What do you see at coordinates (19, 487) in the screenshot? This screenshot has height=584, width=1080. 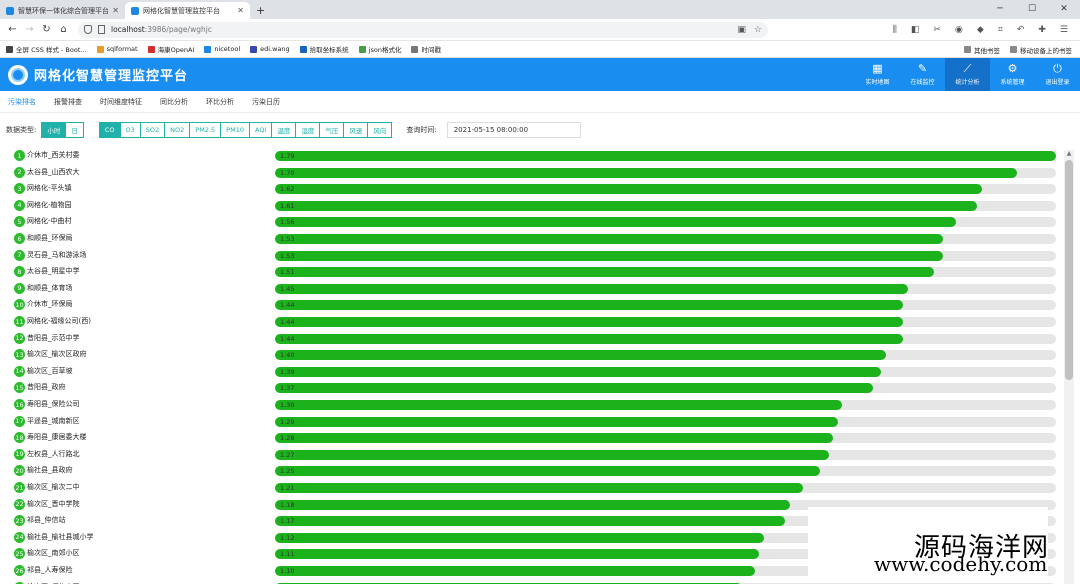 I see `rank-badge: 21` at bounding box center [19, 487].